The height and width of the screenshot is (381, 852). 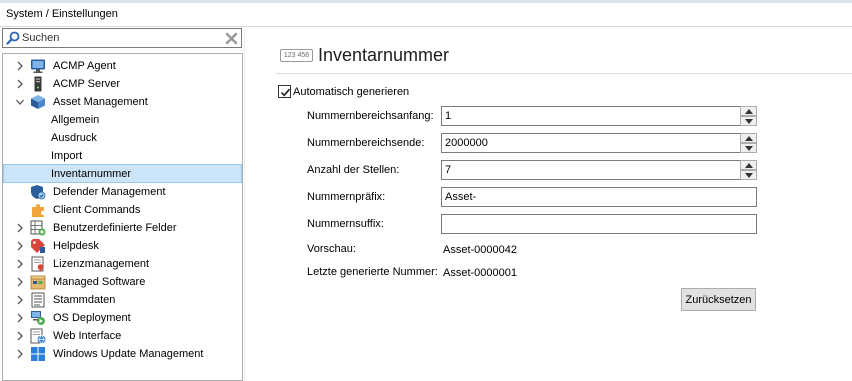 I want to click on tree-item-web-interface: Web Interface, so click(x=122, y=336).